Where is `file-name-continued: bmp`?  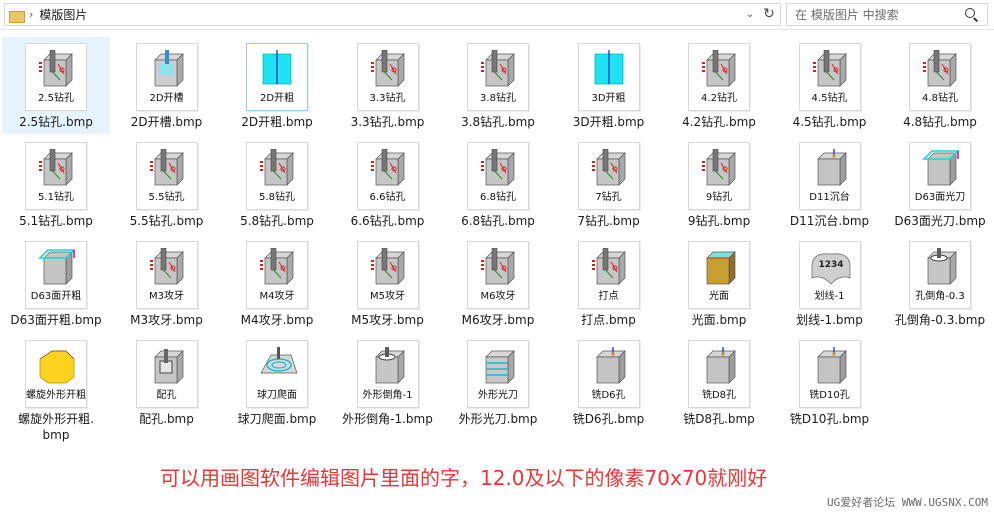 file-name-continued: bmp is located at coordinates (56, 435).